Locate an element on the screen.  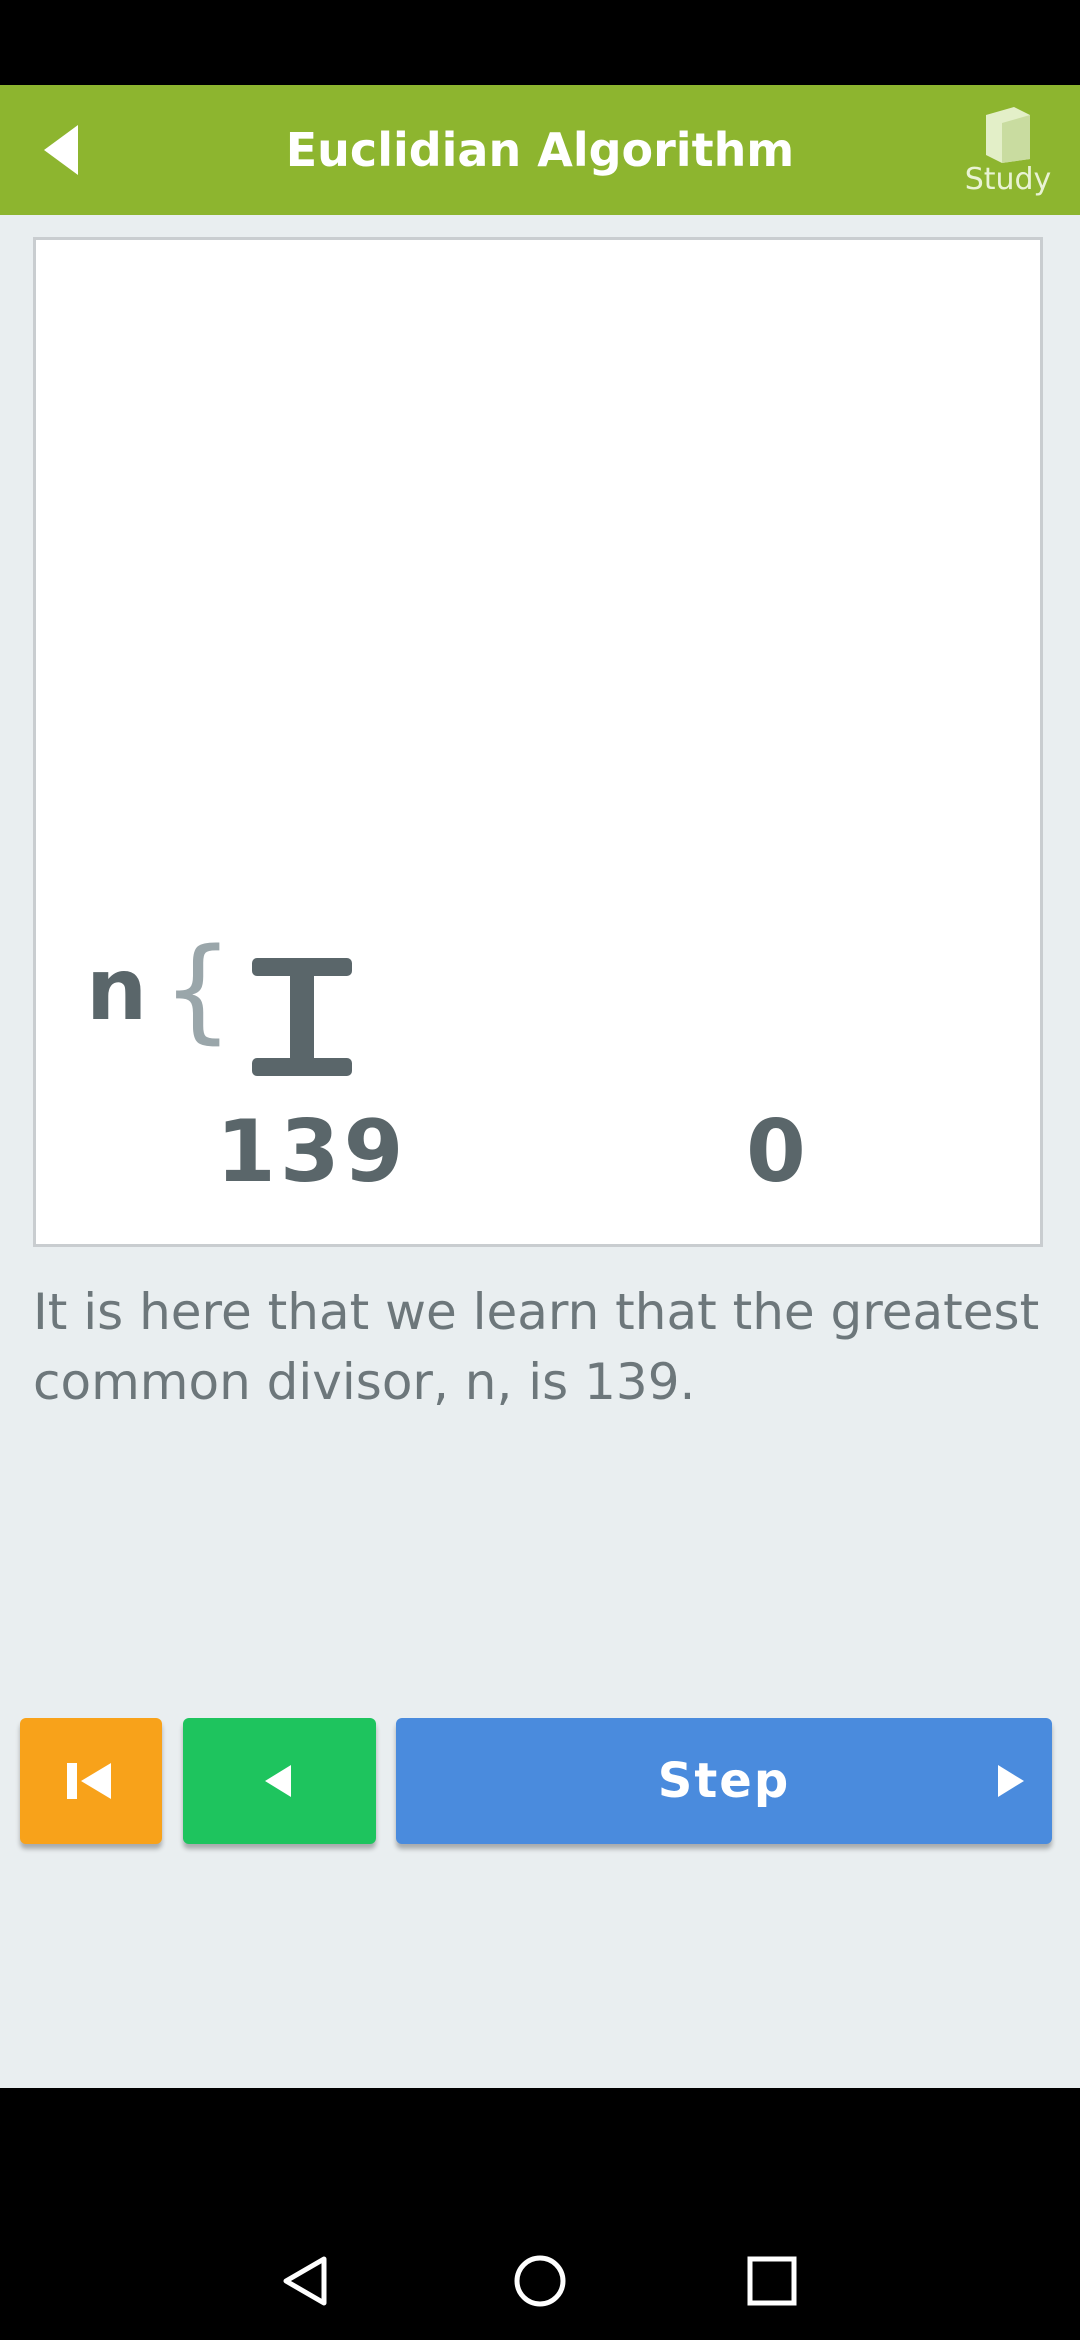
book-icon is located at coordinates (1008, 135).